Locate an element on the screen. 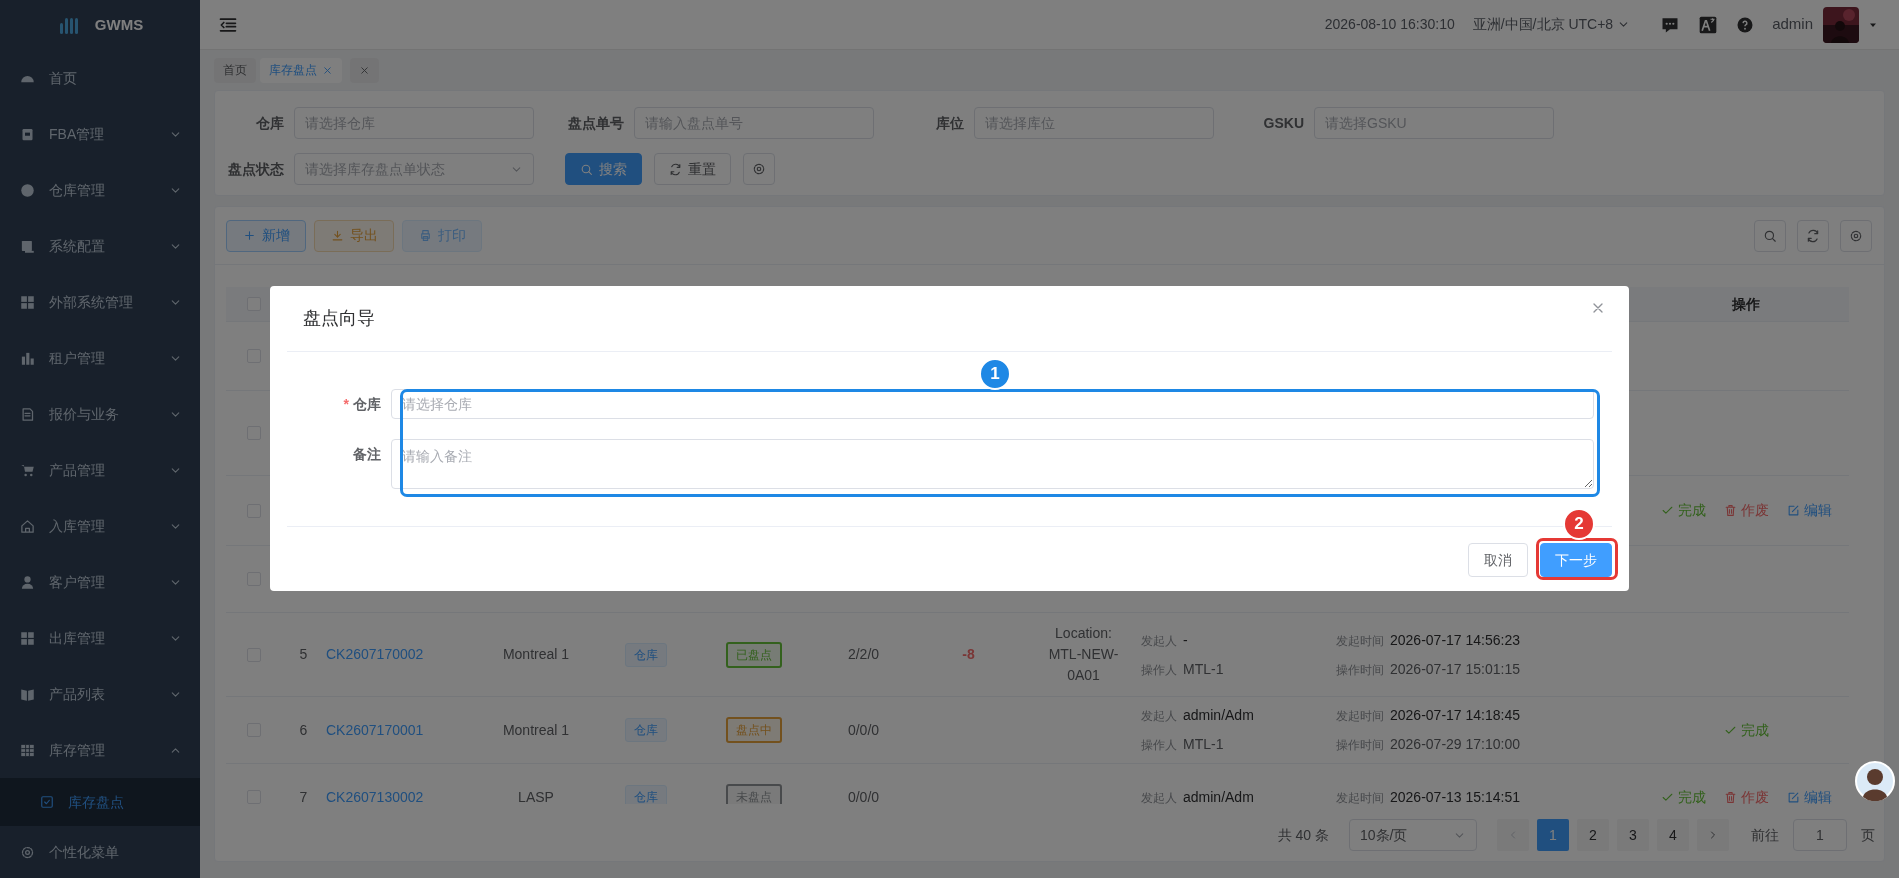 Image resolution: width=1899 pixels, height=878 pixels. document-icon is located at coordinates (27, 414).